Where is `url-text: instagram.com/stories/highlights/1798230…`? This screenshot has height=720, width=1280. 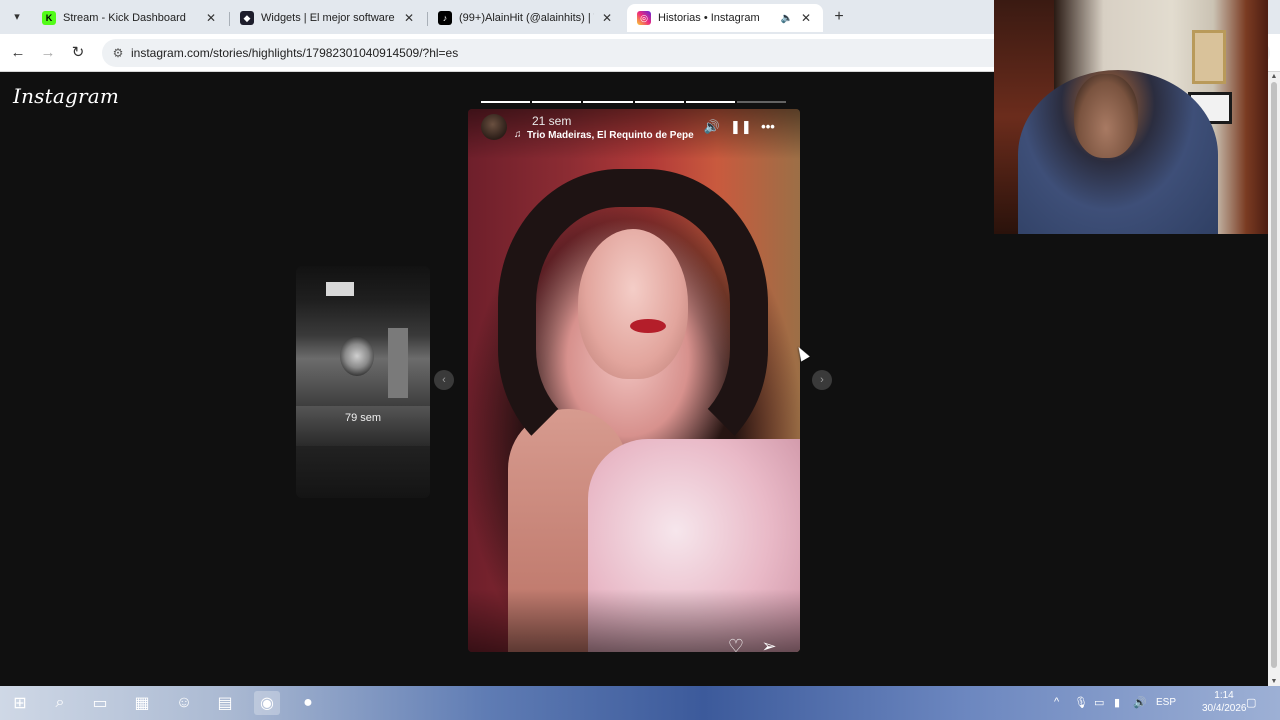
url-text: instagram.com/stories/highlights/1798230… is located at coordinates (295, 53).